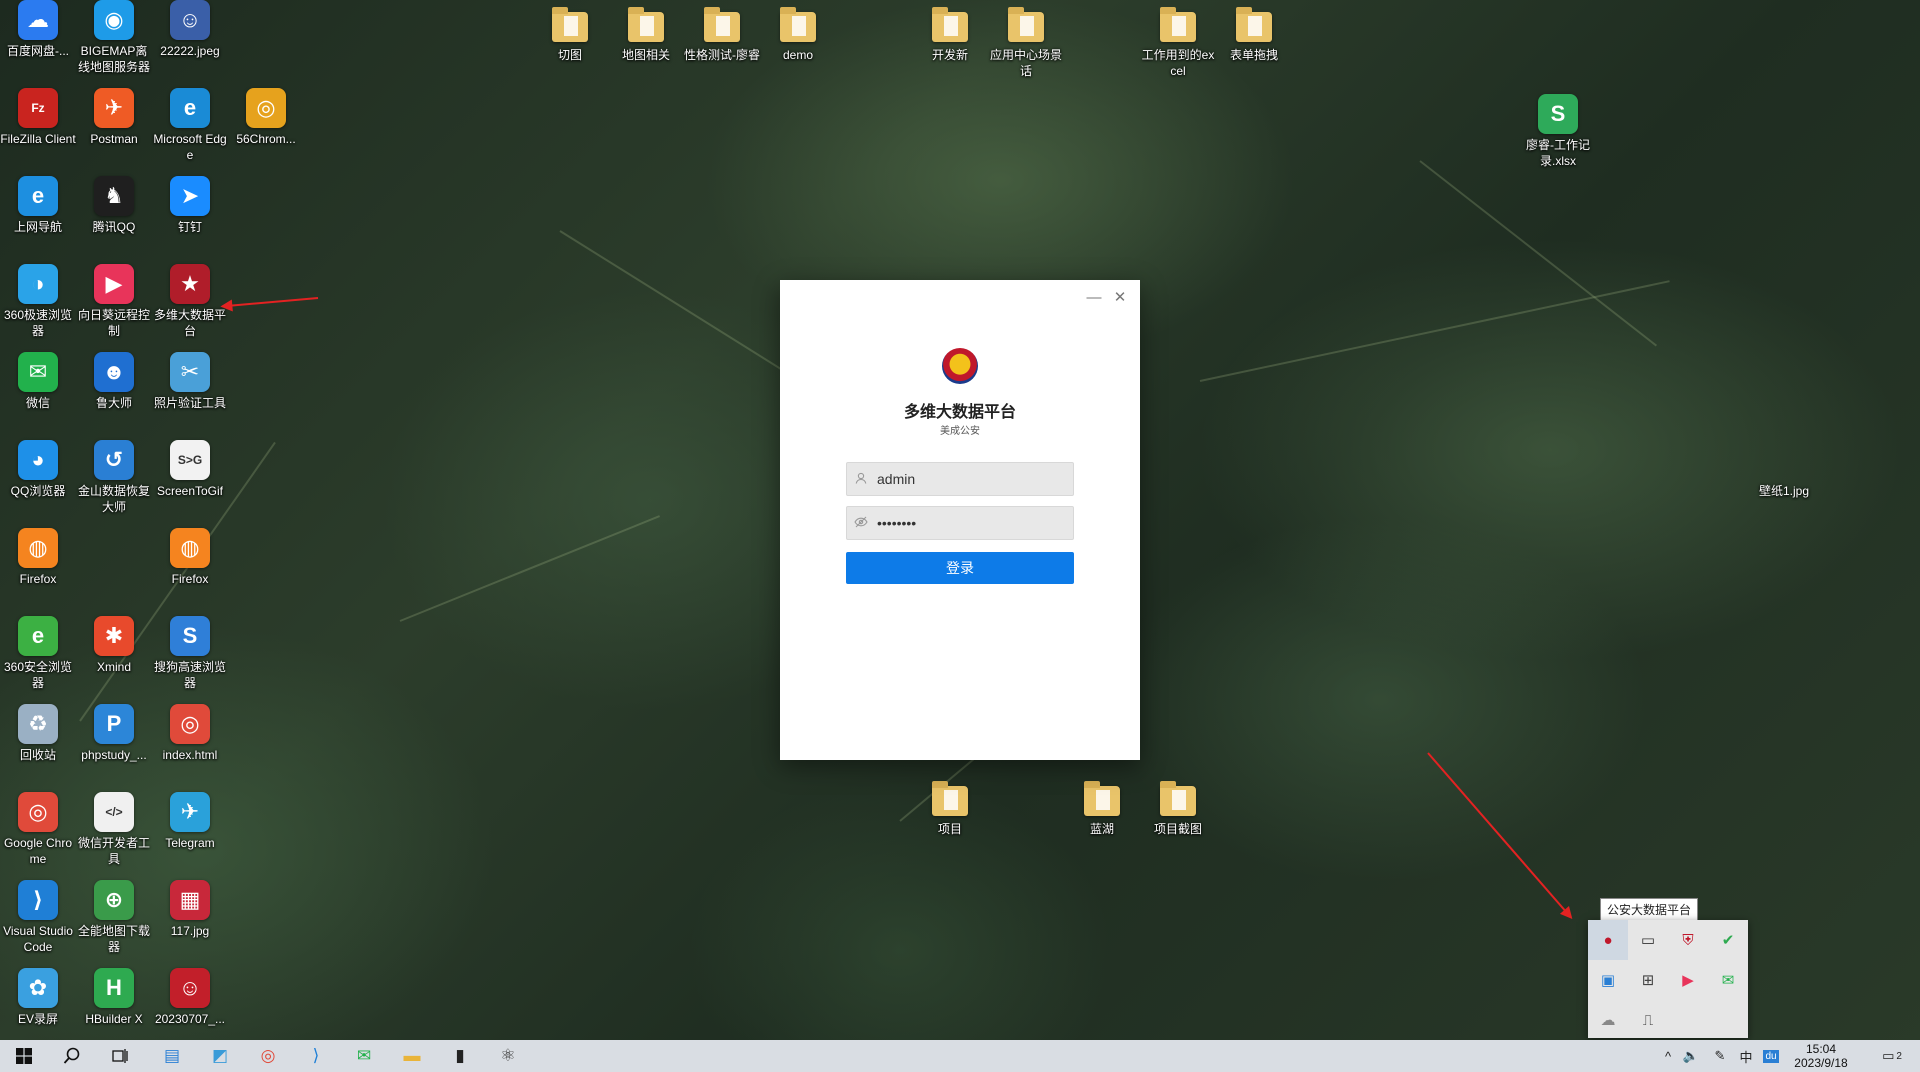 This screenshot has width=1920, height=1072. I want to click on chrome-app-icon: ◎, so click(268, 1056).